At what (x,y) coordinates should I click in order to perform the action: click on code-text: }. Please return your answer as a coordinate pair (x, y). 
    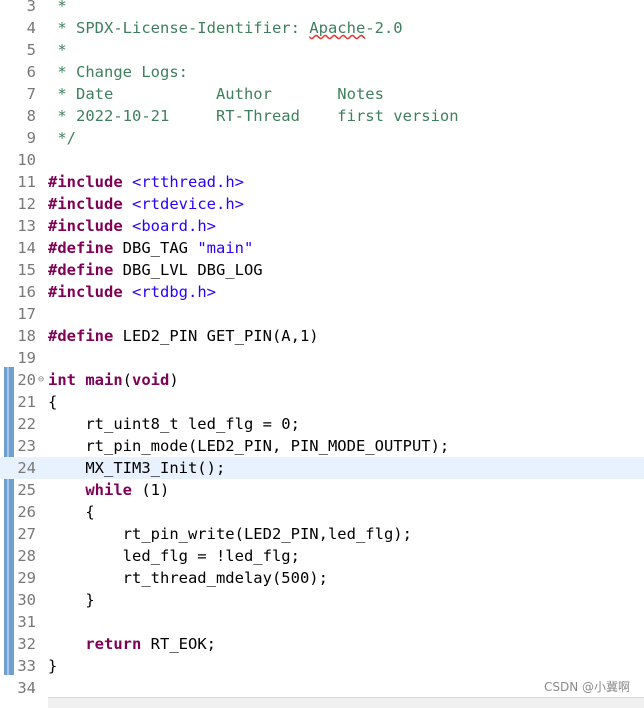
    Looking at the image, I should click on (71, 600).